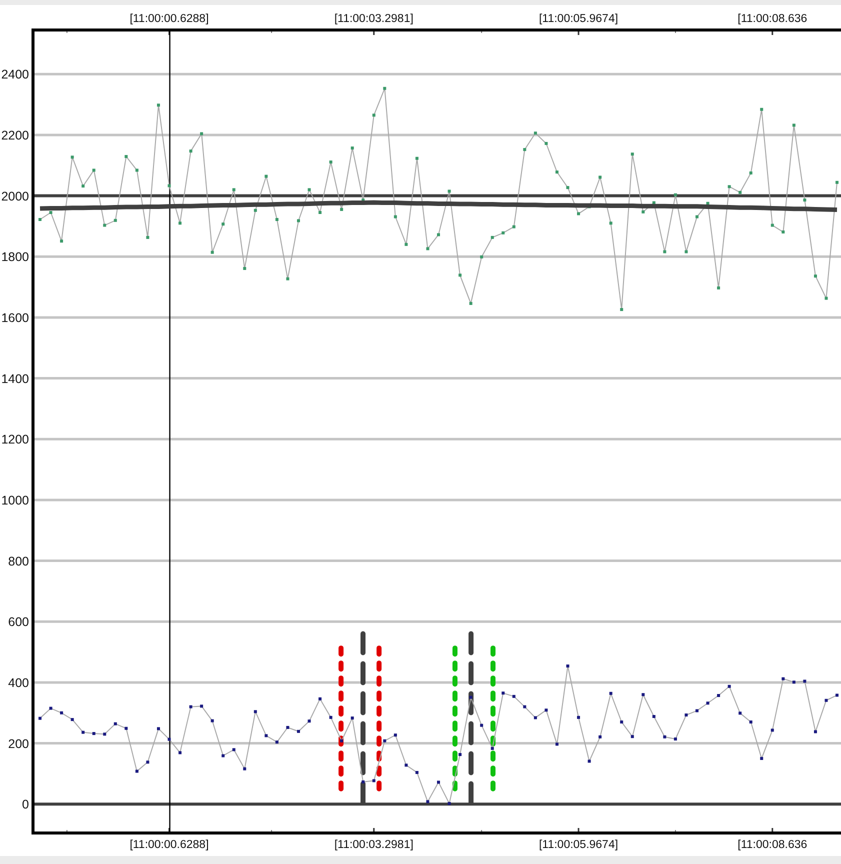 The height and width of the screenshot is (864, 841). What do you see at coordinates (374, 845) in the screenshot?
I see `axis-label: [11:00:03.2981]` at bounding box center [374, 845].